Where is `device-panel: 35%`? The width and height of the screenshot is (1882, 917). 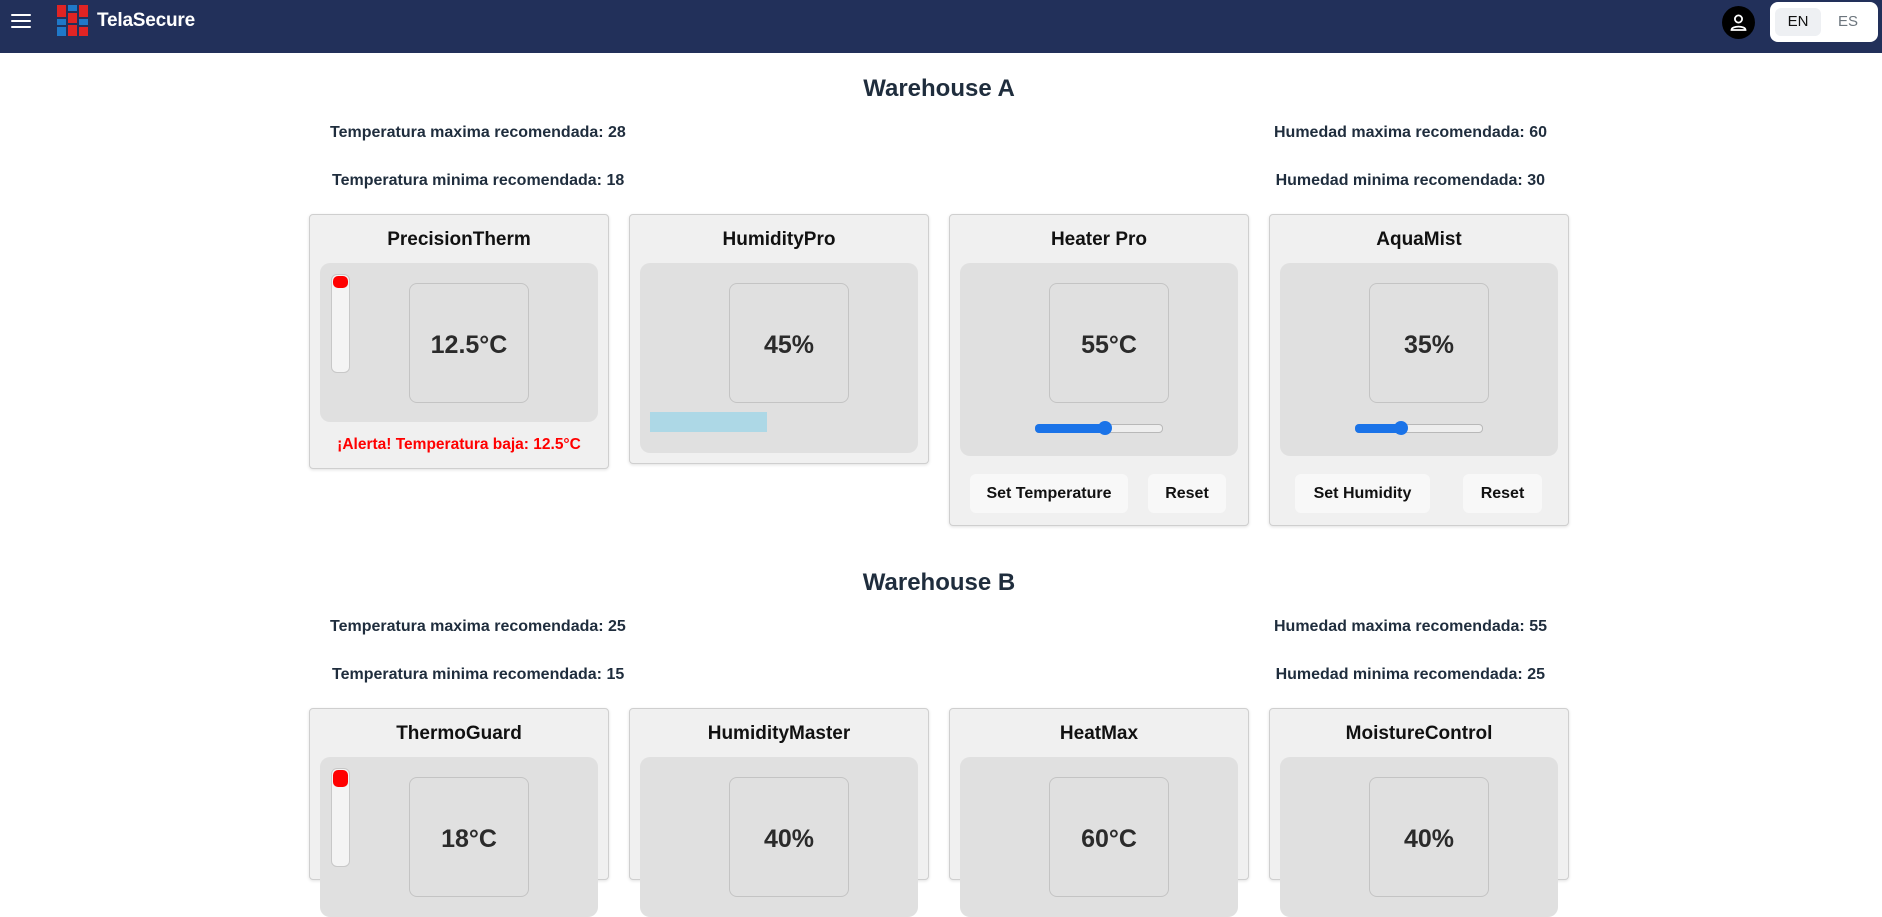 device-panel: 35% is located at coordinates (1419, 359).